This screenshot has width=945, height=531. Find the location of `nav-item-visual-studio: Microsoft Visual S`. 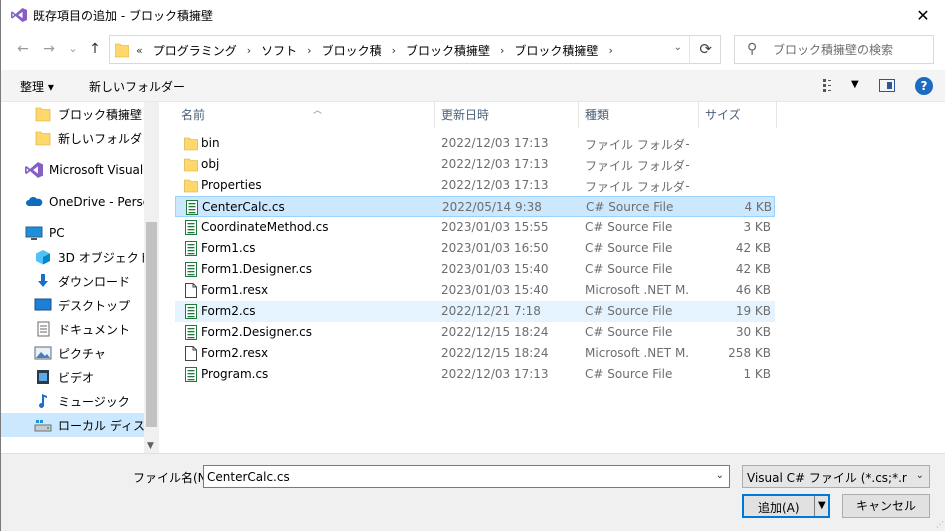

nav-item-visual-studio: Microsoft Visual S is located at coordinates (73, 170).